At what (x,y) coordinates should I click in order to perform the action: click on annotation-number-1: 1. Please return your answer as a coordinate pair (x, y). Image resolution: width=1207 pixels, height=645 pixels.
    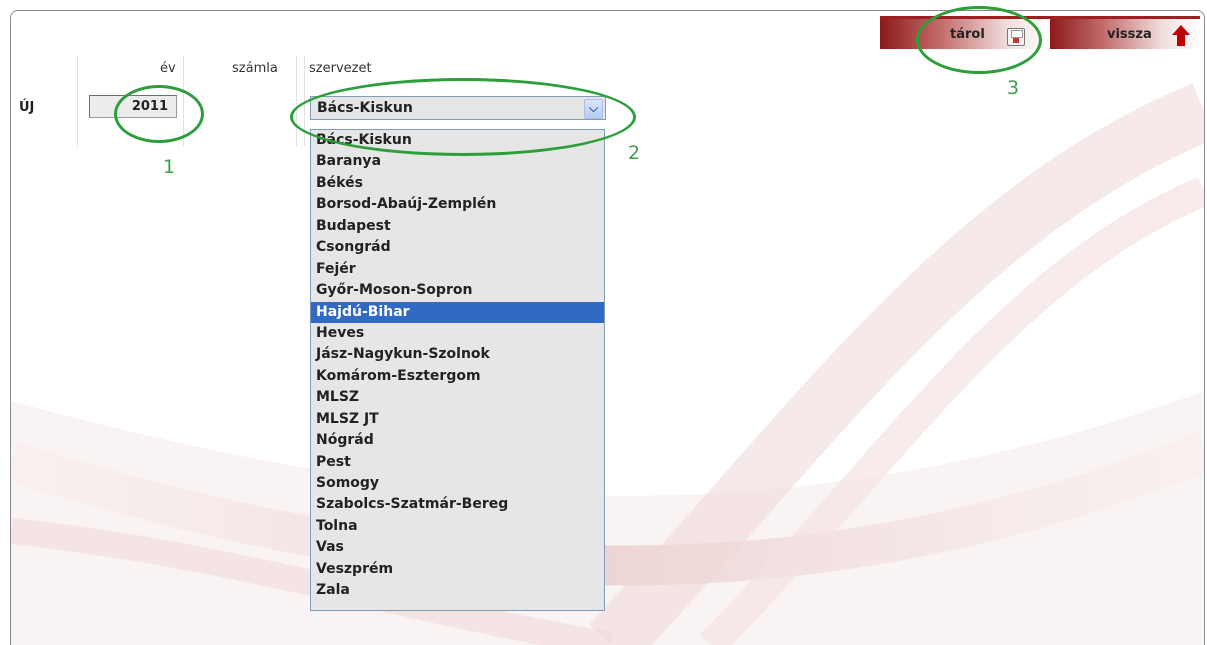
    Looking at the image, I should click on (169, 167).